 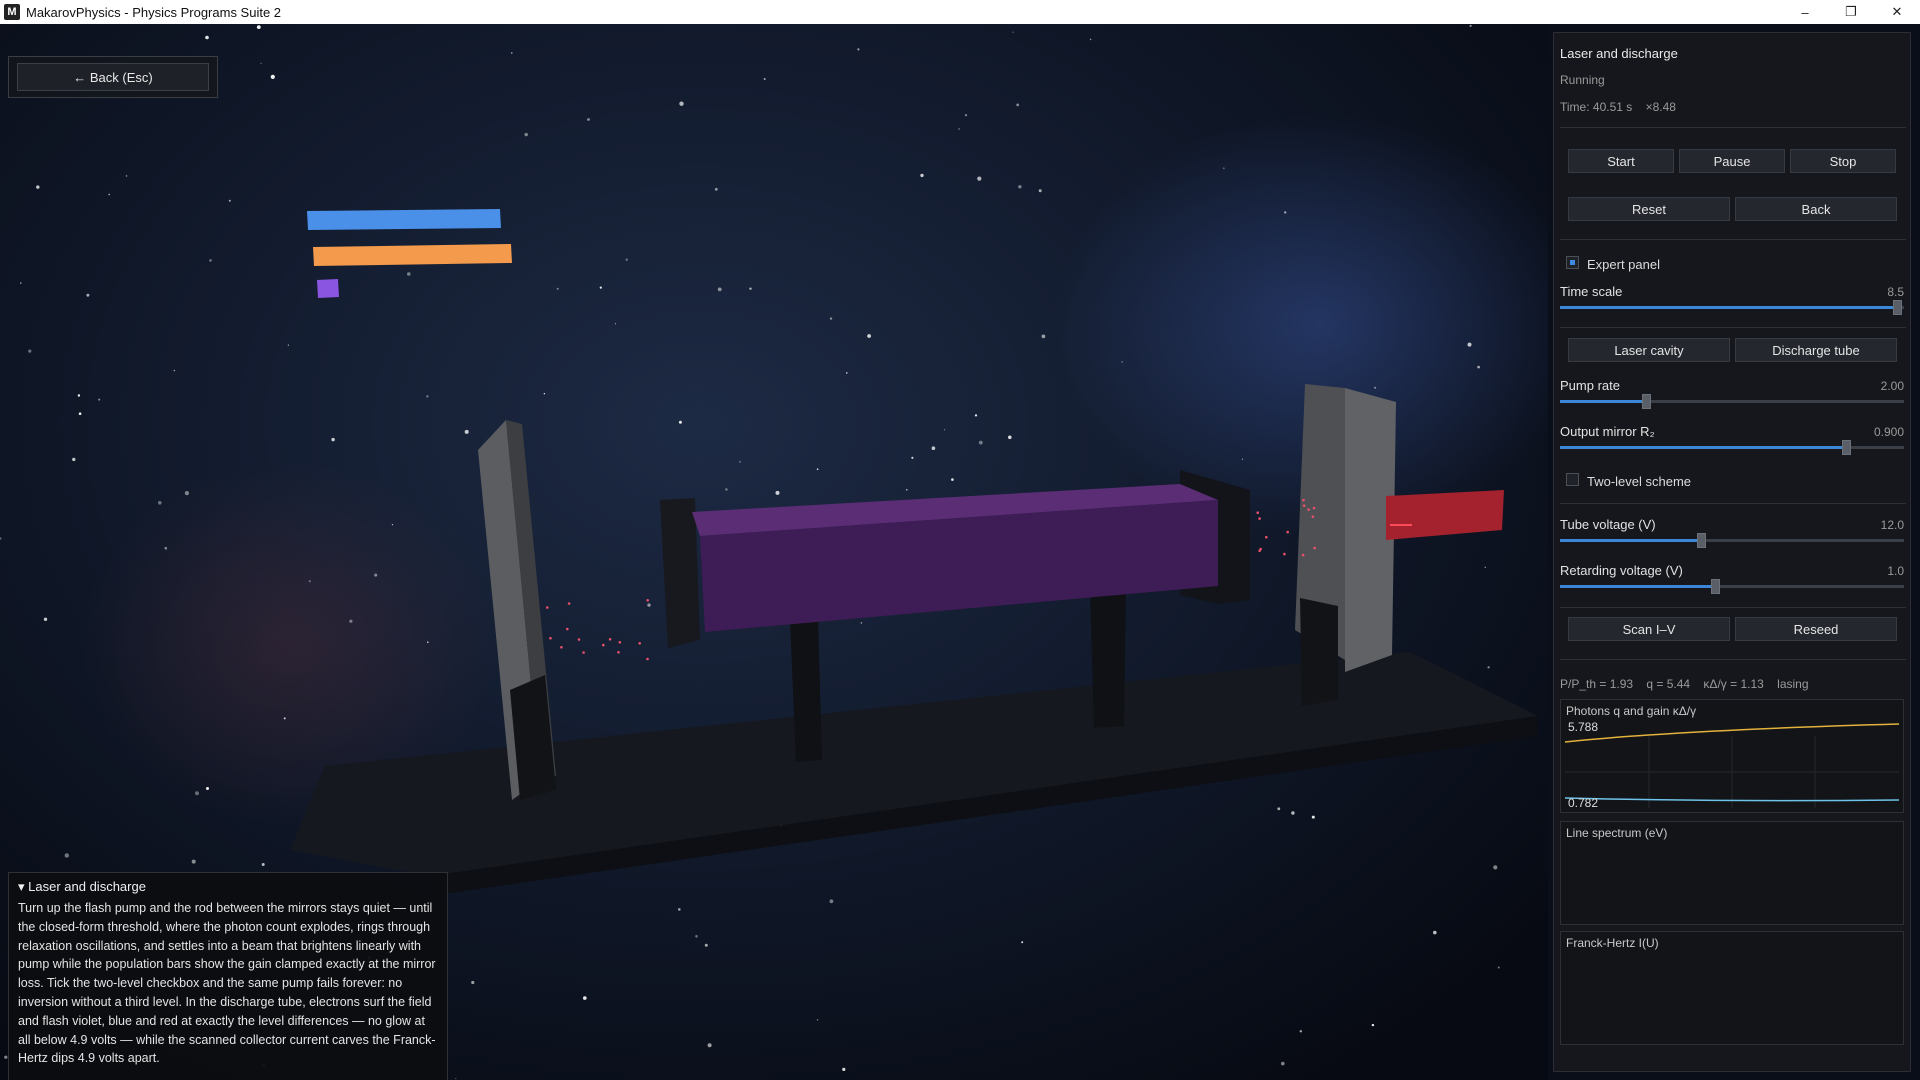 I want to click on plot-title: Line spectrum (eV), so click(x=1617, y=833).